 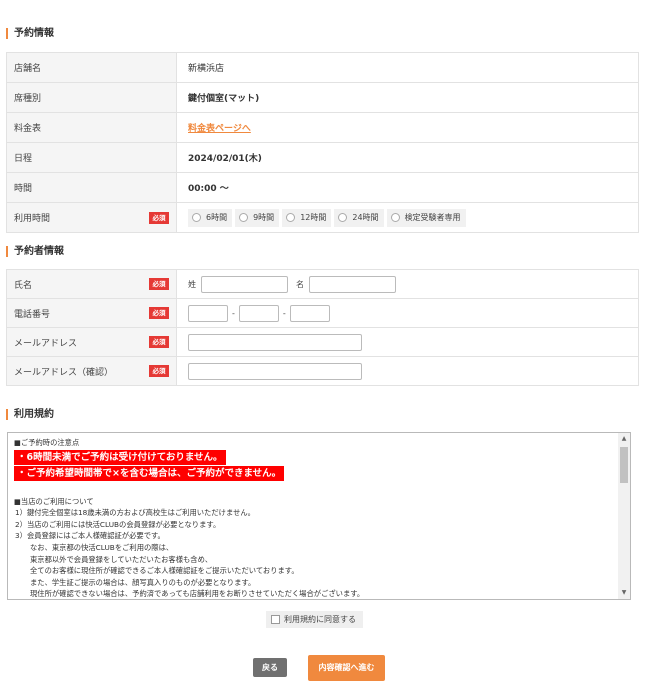 What do you see at coordinates (210, 217) in the screenshot?
I see `duration-option-6h: 6時間` at bounding box center [210, 217].